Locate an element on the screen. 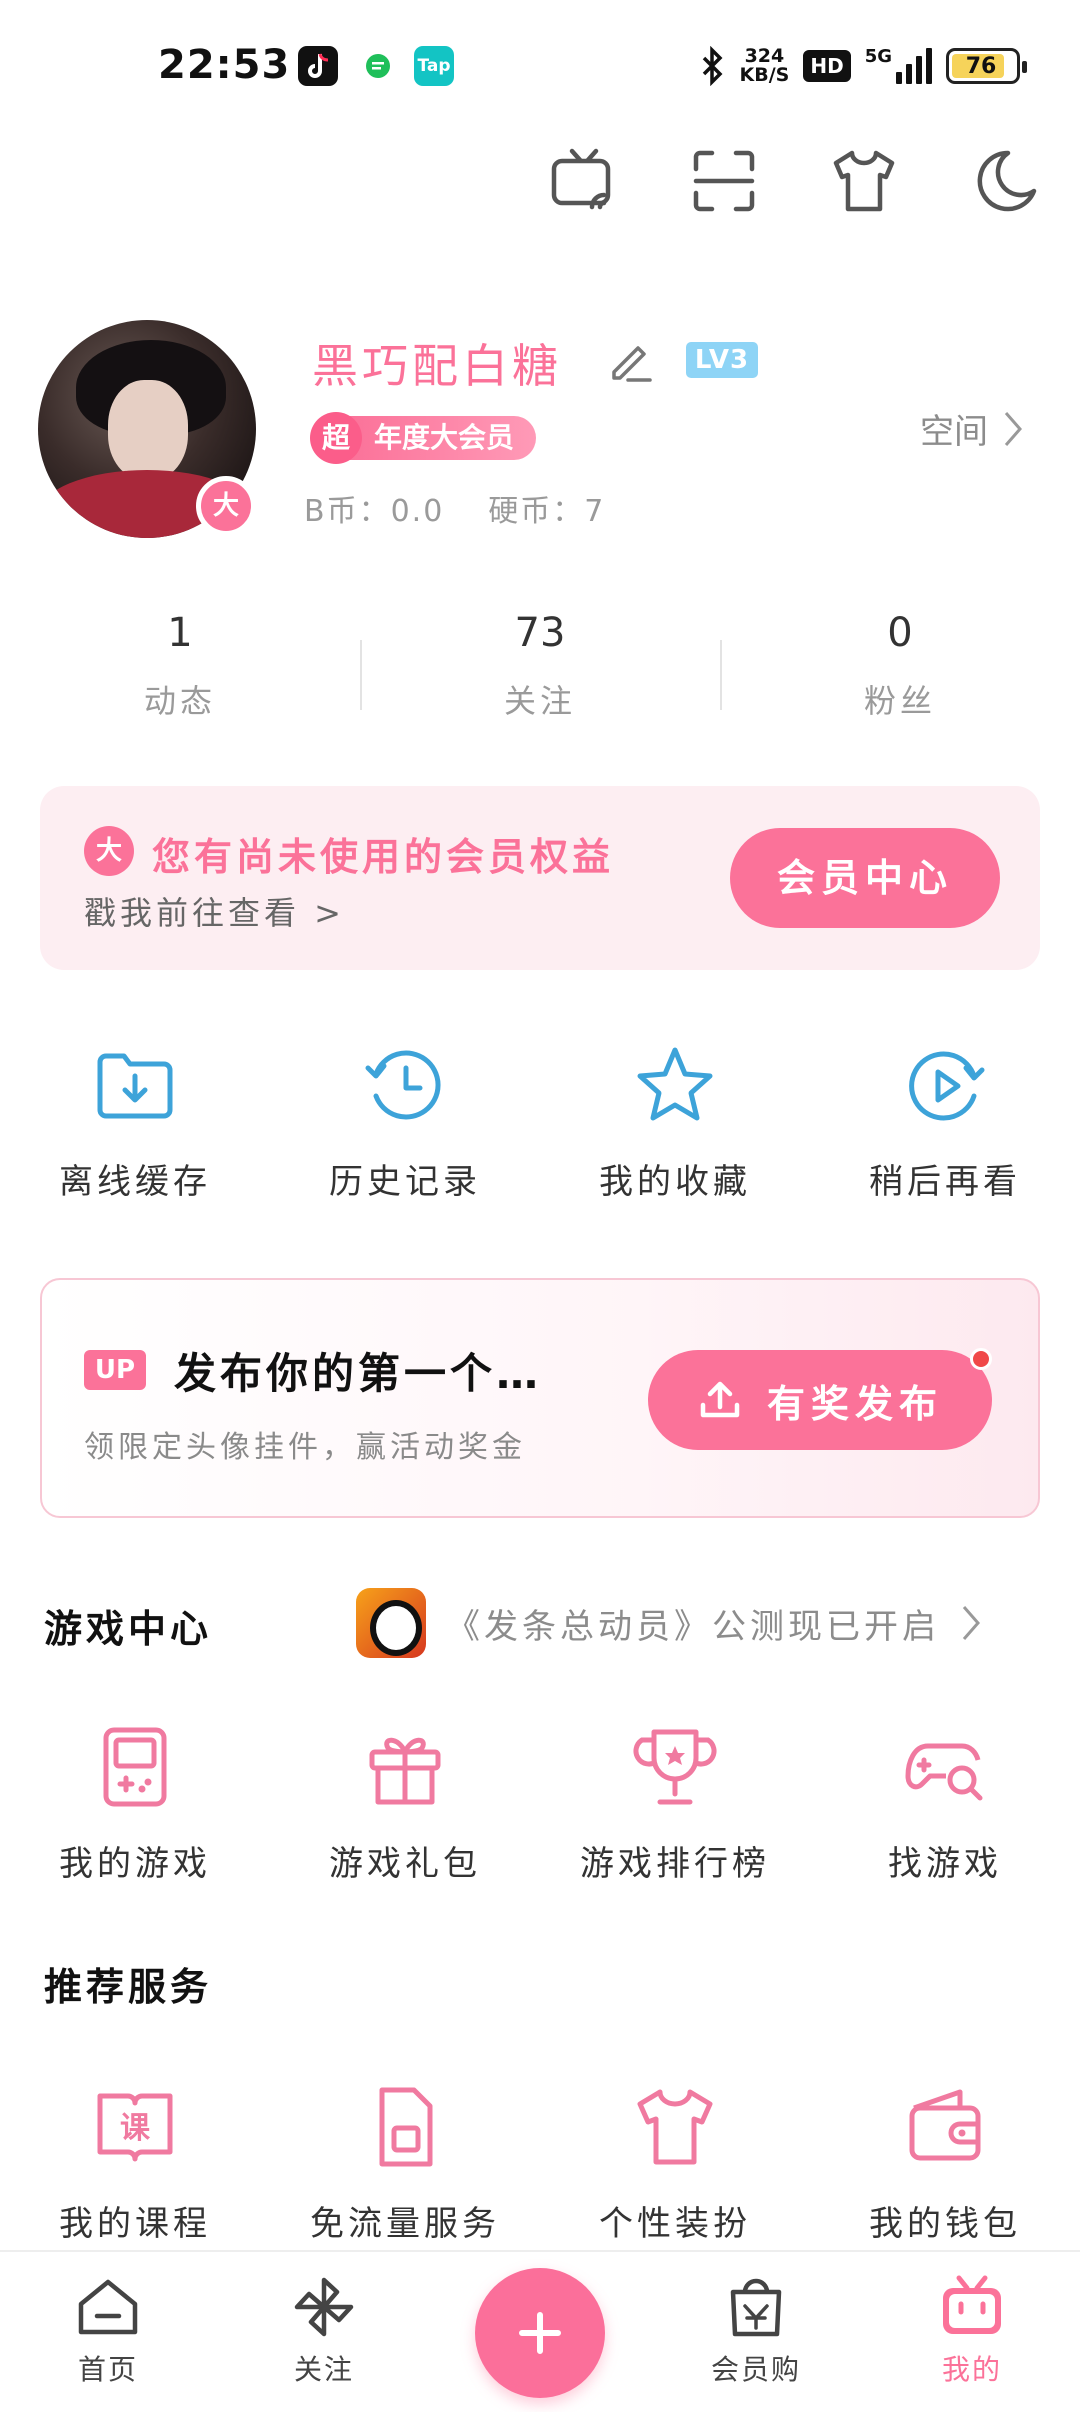 The height and width of the screenshot is (2412, 1080). status-indicators: 324 KB/S HD 5G 76 is located at coordinates (862, 66).